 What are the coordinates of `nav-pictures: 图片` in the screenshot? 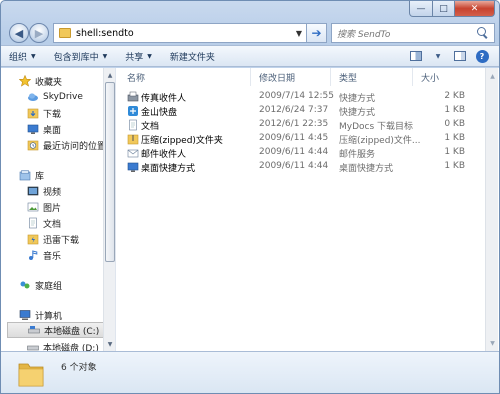 It's located at (31, 207).